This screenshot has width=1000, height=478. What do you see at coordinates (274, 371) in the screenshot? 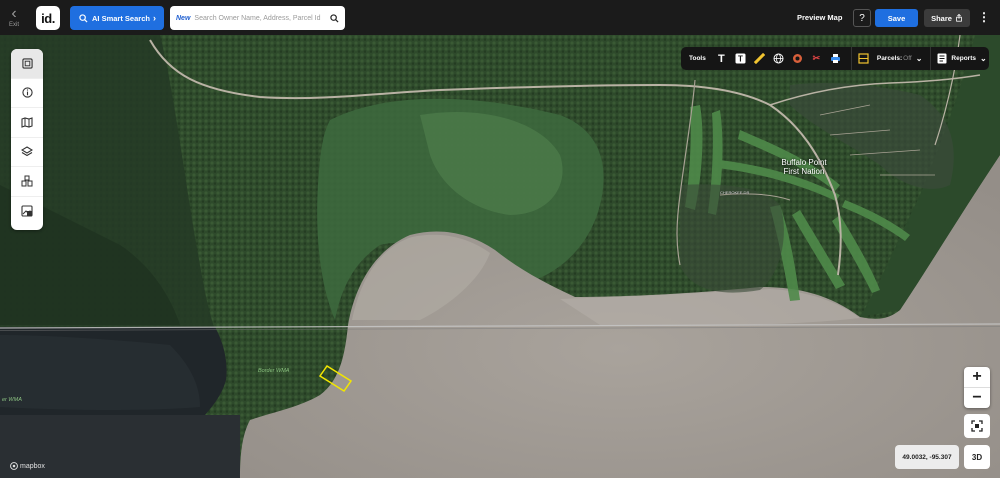
I see `wma-label-1: Border WMA` at bounding box center [274, 371].